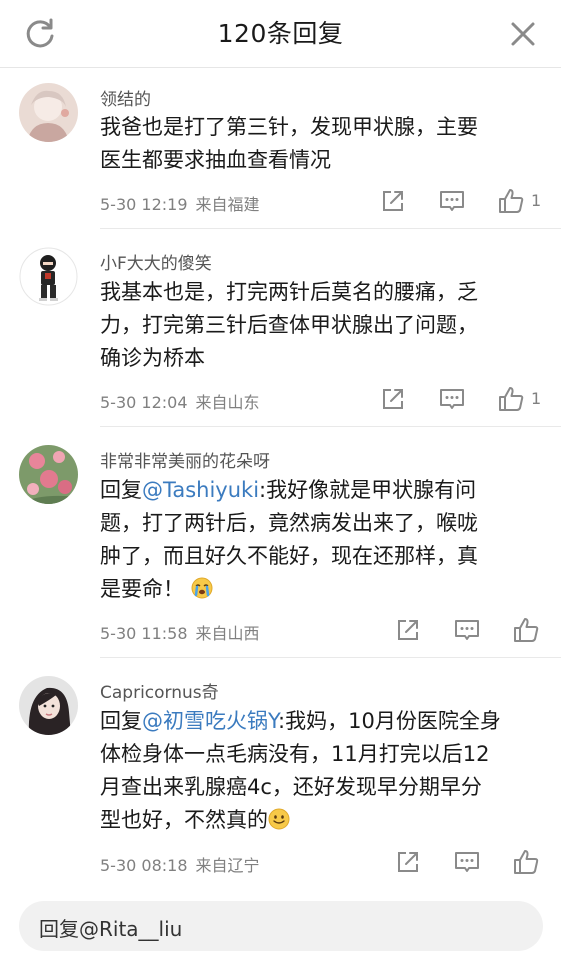  I want to click on comment-meta: 5-30 12:04 来自山东, so click(180, 401).